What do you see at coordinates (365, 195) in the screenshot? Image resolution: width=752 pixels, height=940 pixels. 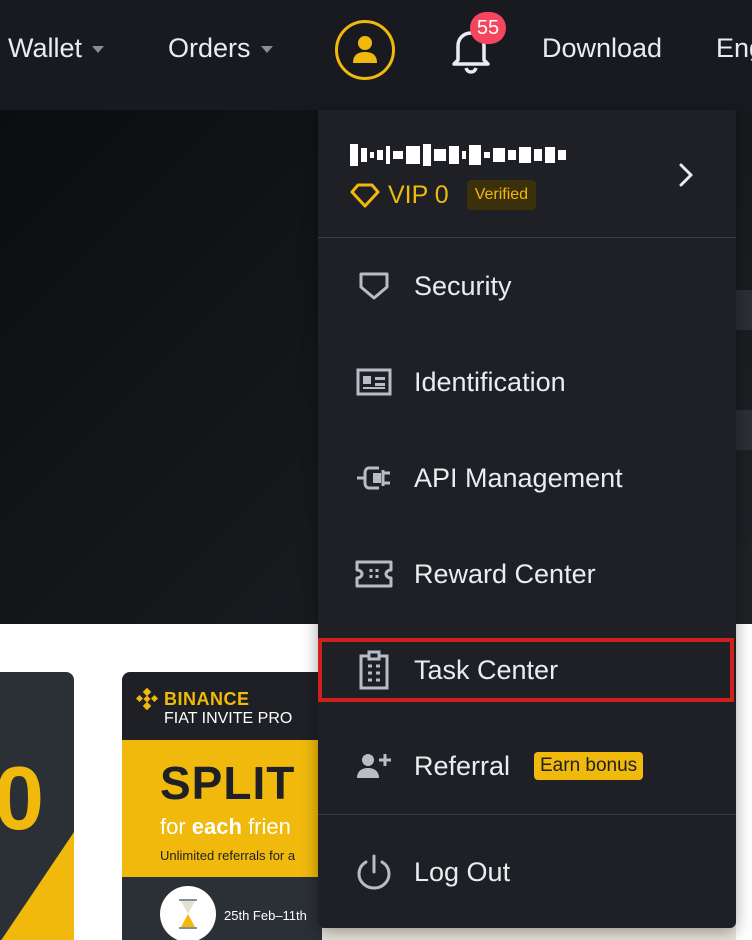 I see `diamond-icon` at bounding box center [365, 195].